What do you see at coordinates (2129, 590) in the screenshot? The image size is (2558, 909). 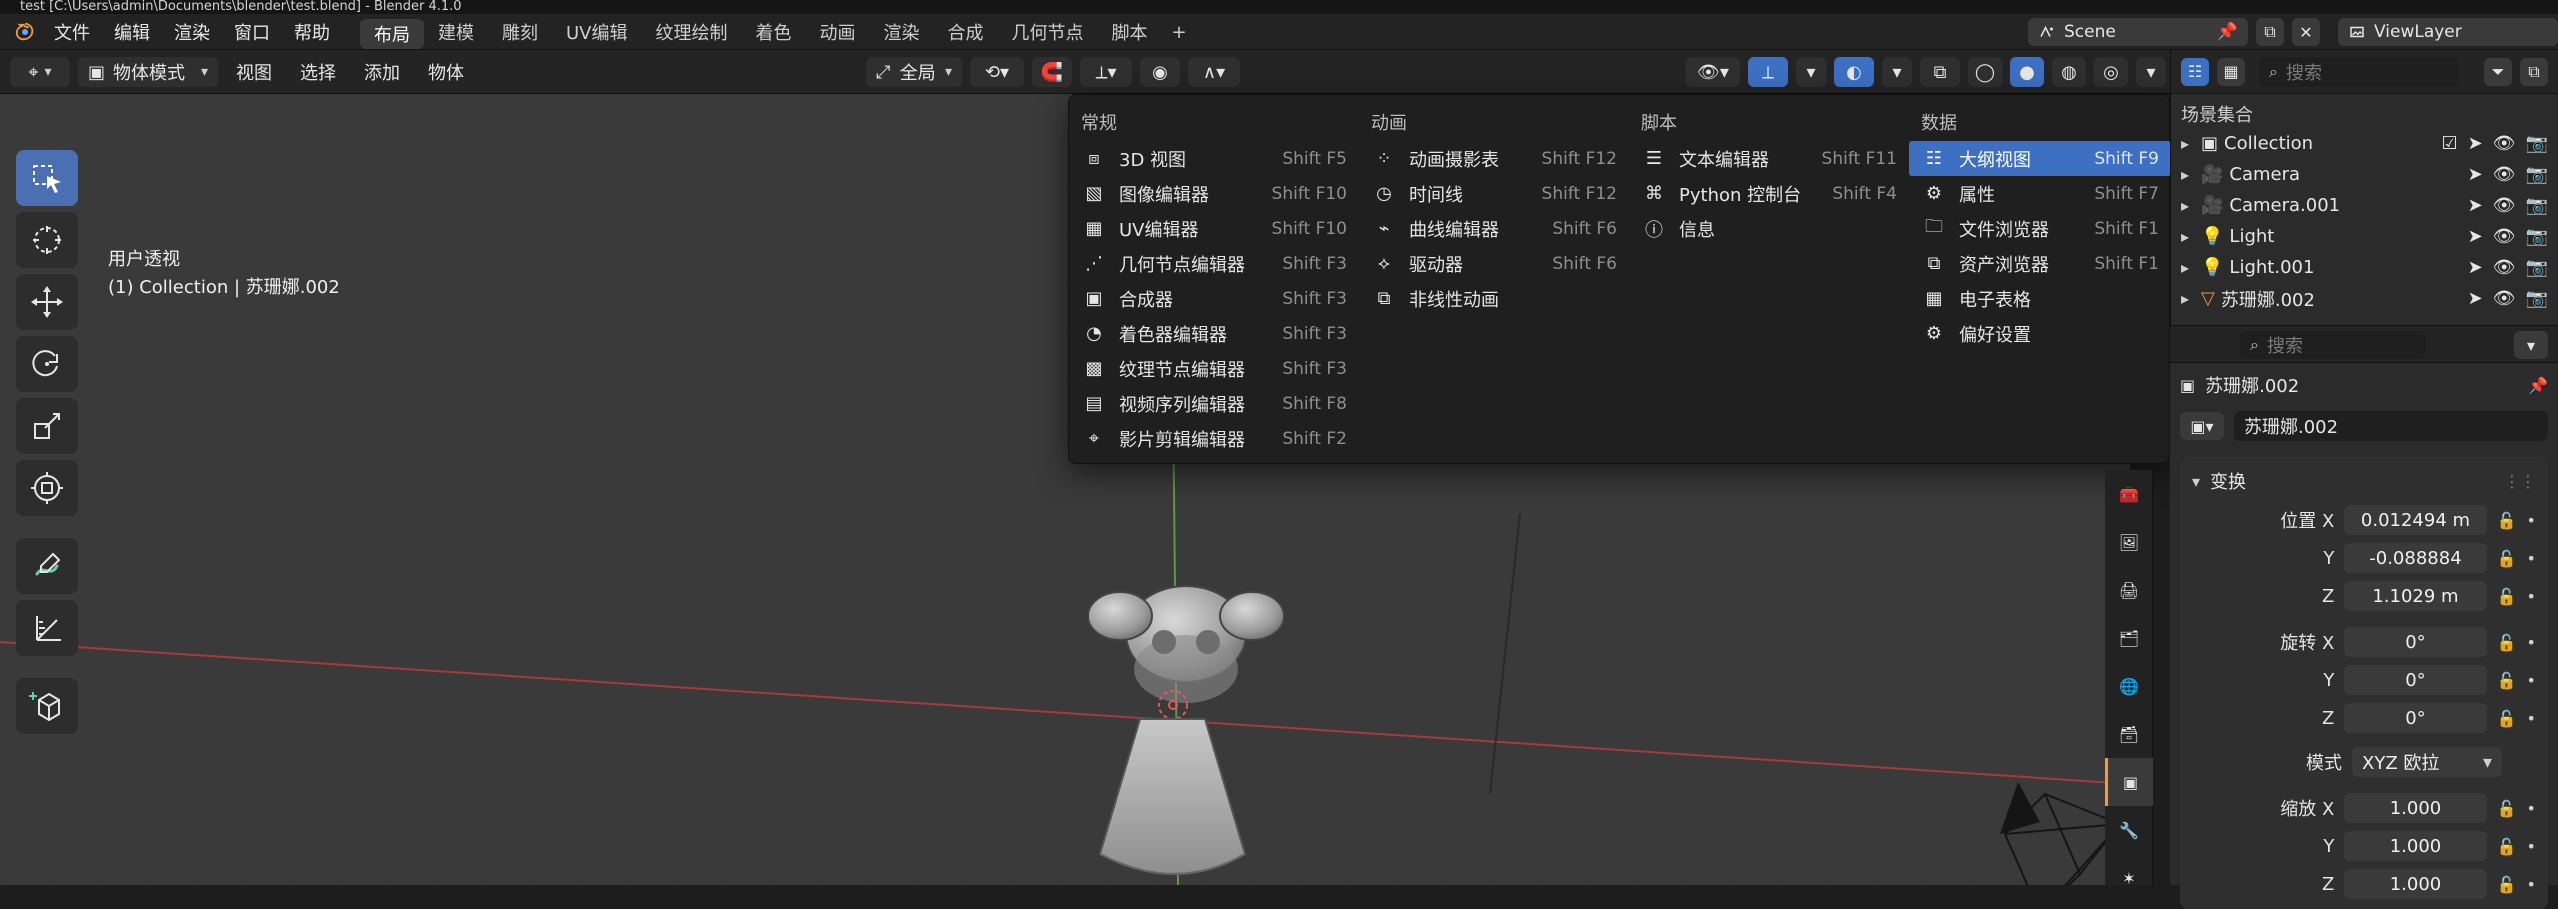 I see `output-tab-icon: 🖨` at bounding box center [2129, 590].